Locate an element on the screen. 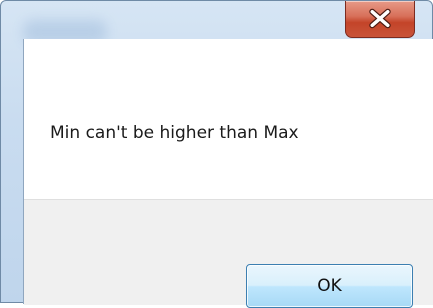 The height and width of the screenshot is (308, 433). close-icon is located at coordinates (380, 18).